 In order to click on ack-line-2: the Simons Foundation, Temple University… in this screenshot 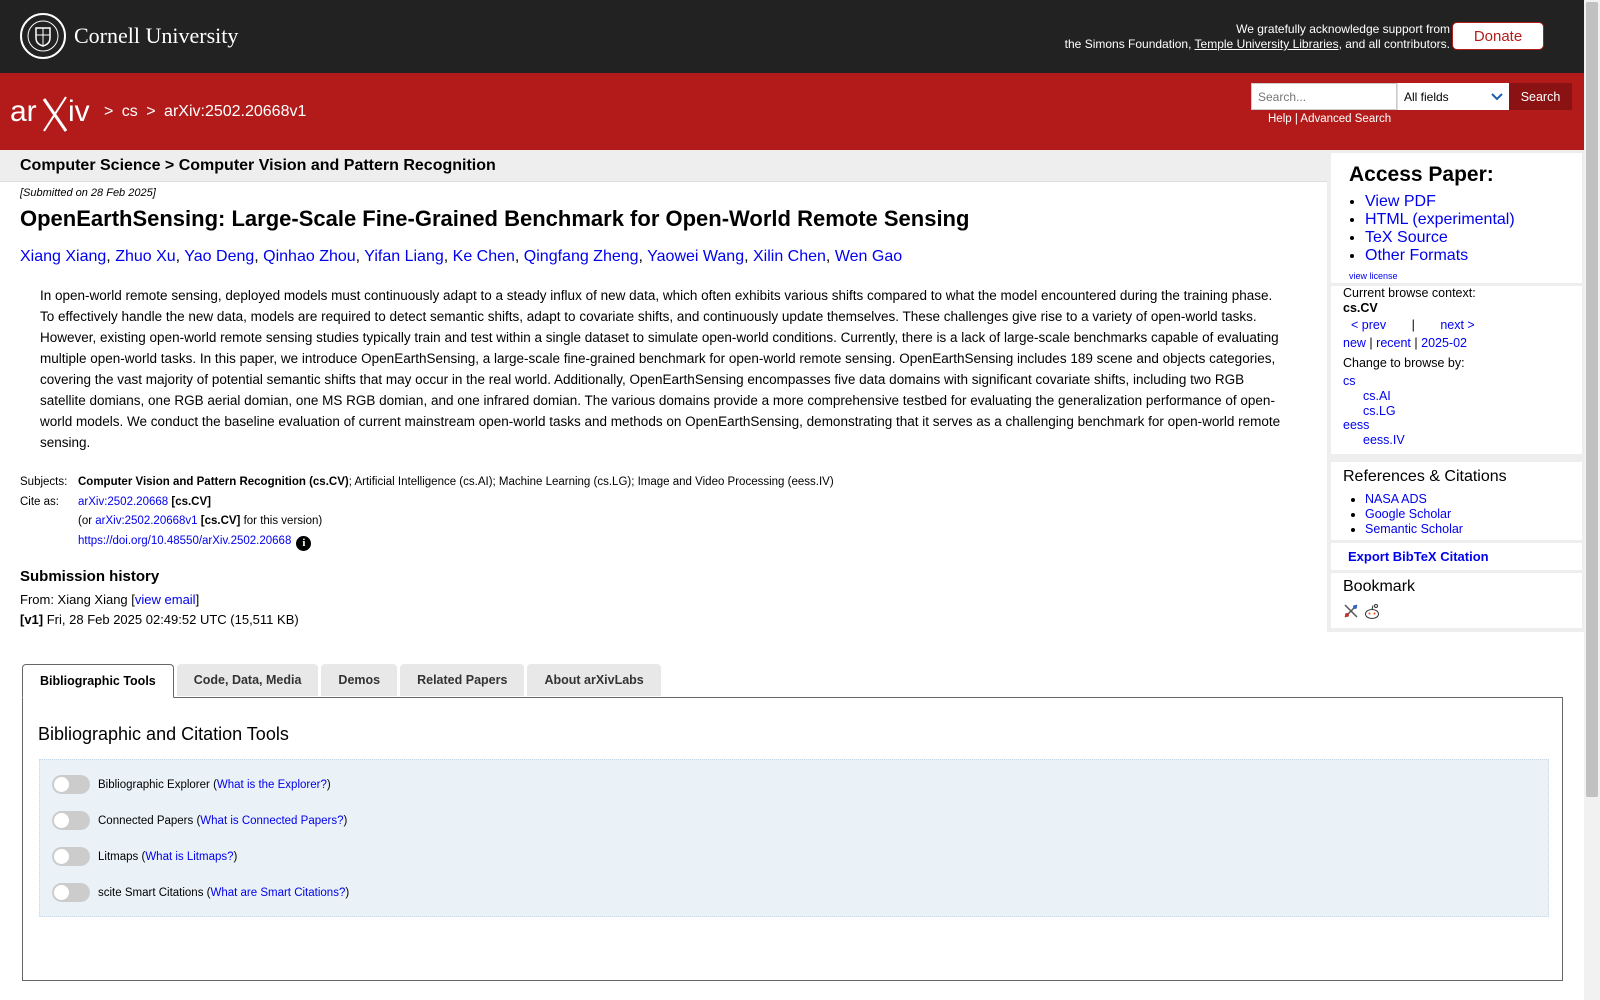, I will do `click(1257, 44)`.